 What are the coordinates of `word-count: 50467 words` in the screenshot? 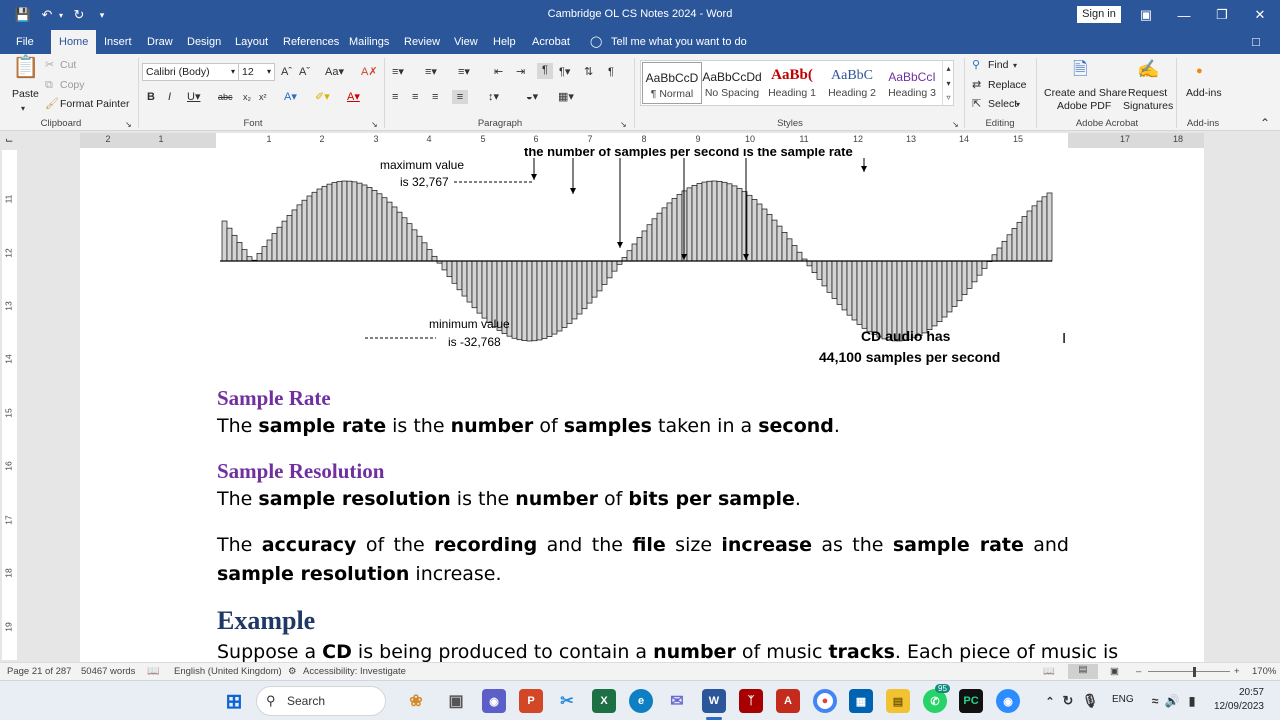 It's located at (108, 671).